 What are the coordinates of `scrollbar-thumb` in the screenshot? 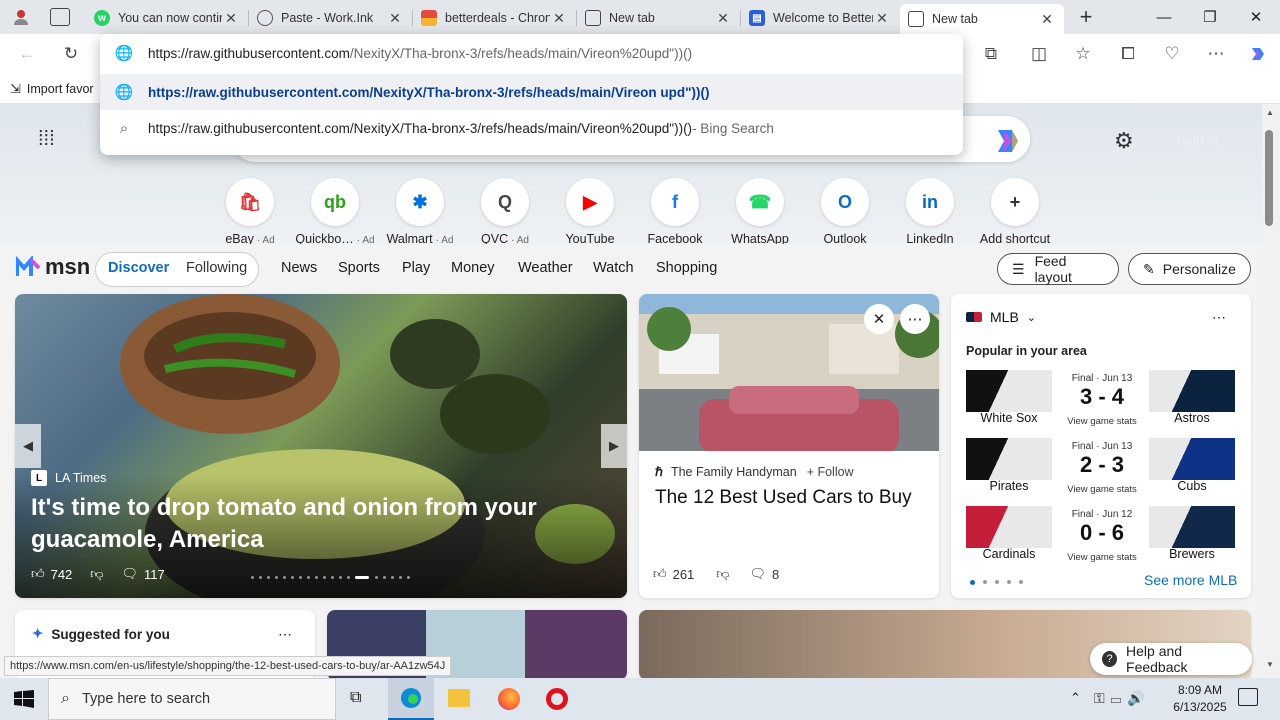 It's located at (1269, 178).